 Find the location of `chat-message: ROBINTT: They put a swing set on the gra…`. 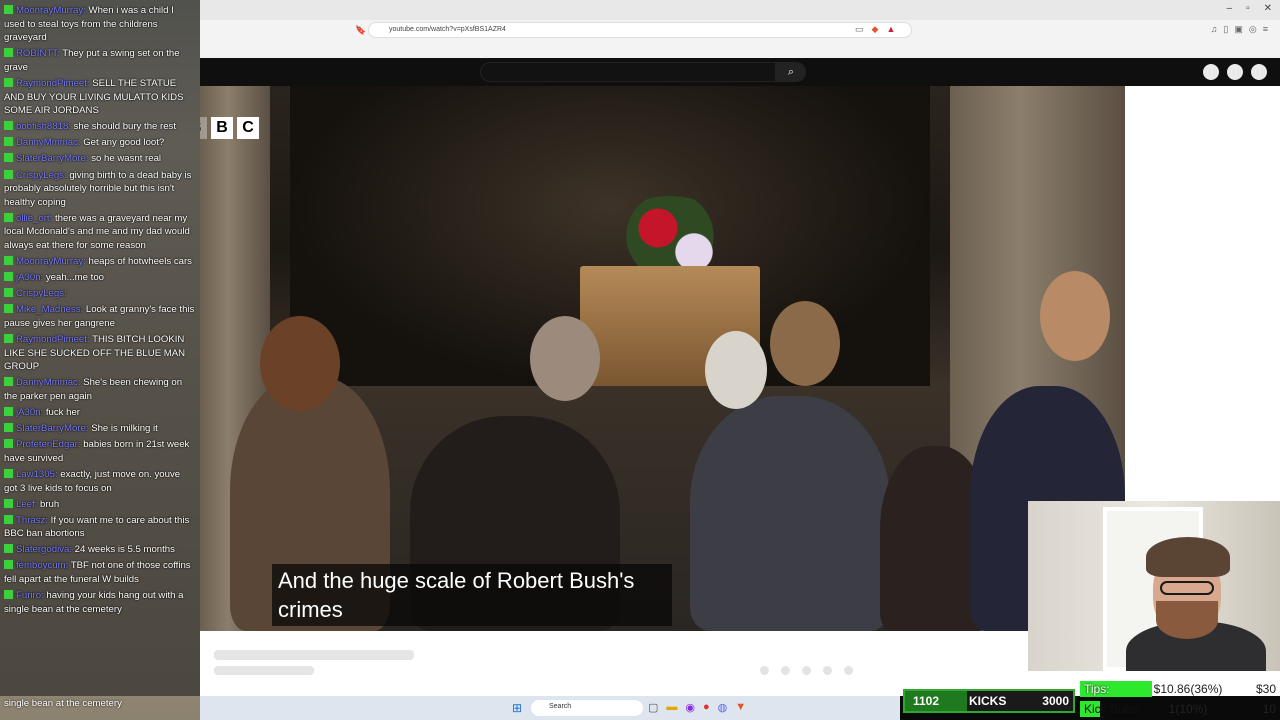

chat-message: ROBINTT: They put a swing set on the gra… is located at coordinates (100, 60).